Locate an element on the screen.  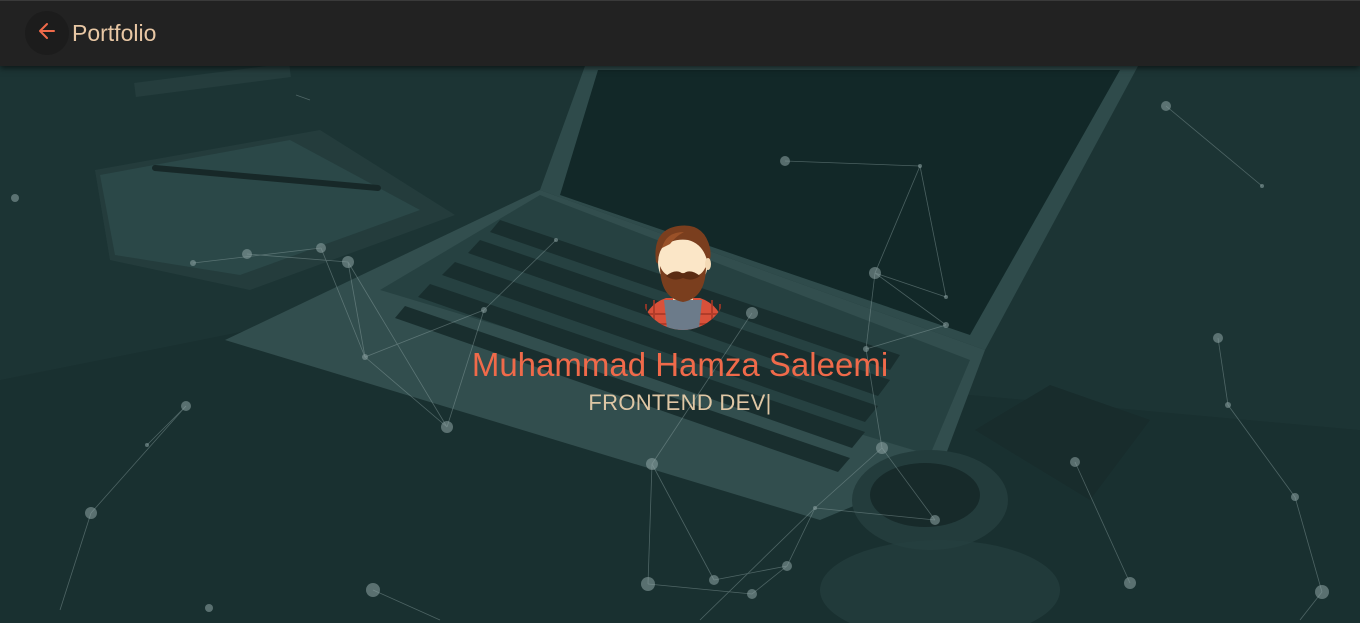
profile-name: Muhammad Hamza Saleemi is located at coordinates (680, 364).